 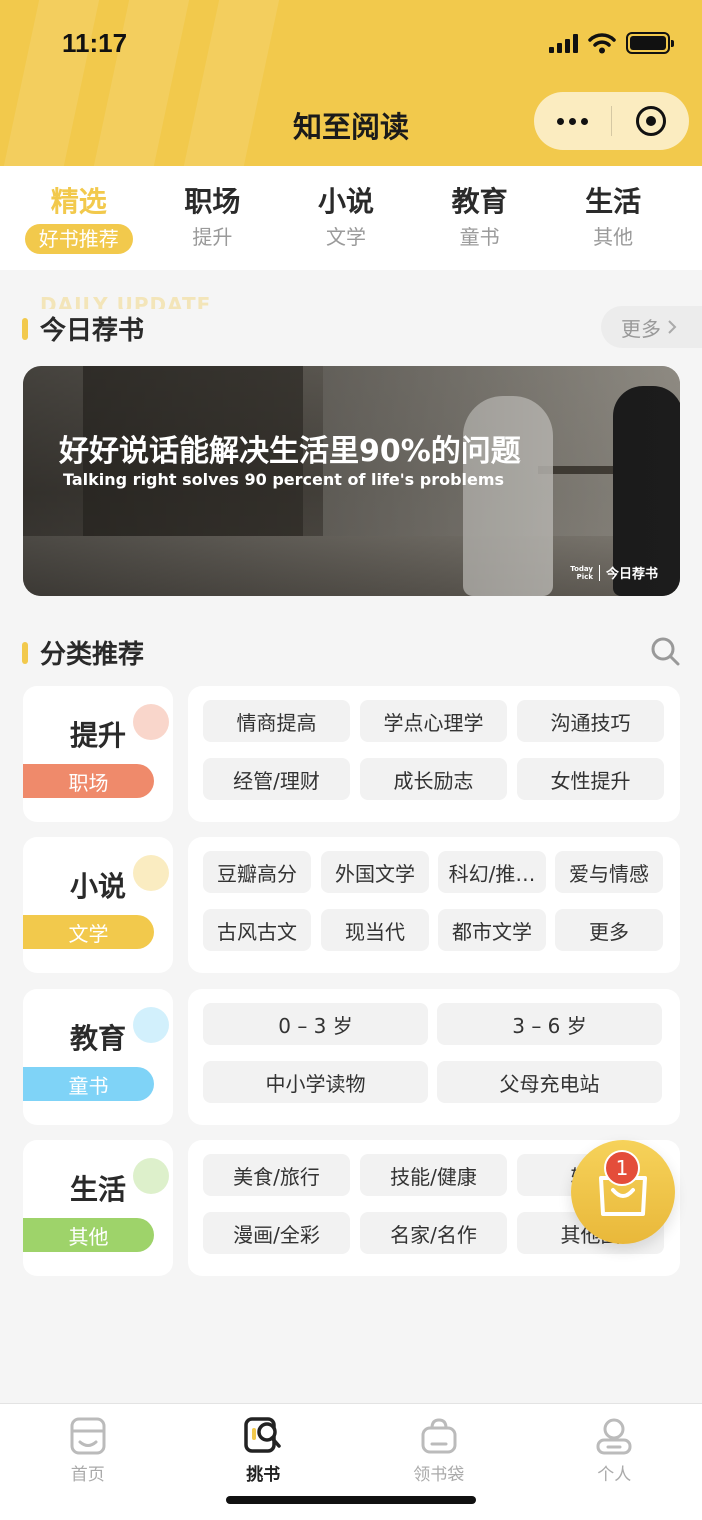 I want to click on more-button: 更多, so click(x=651, y=327).